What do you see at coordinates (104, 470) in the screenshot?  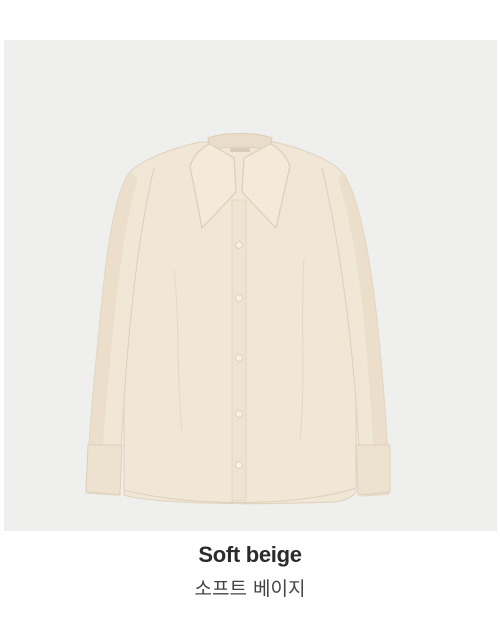 I see `left-cuff` at bounding box center [104, 470].